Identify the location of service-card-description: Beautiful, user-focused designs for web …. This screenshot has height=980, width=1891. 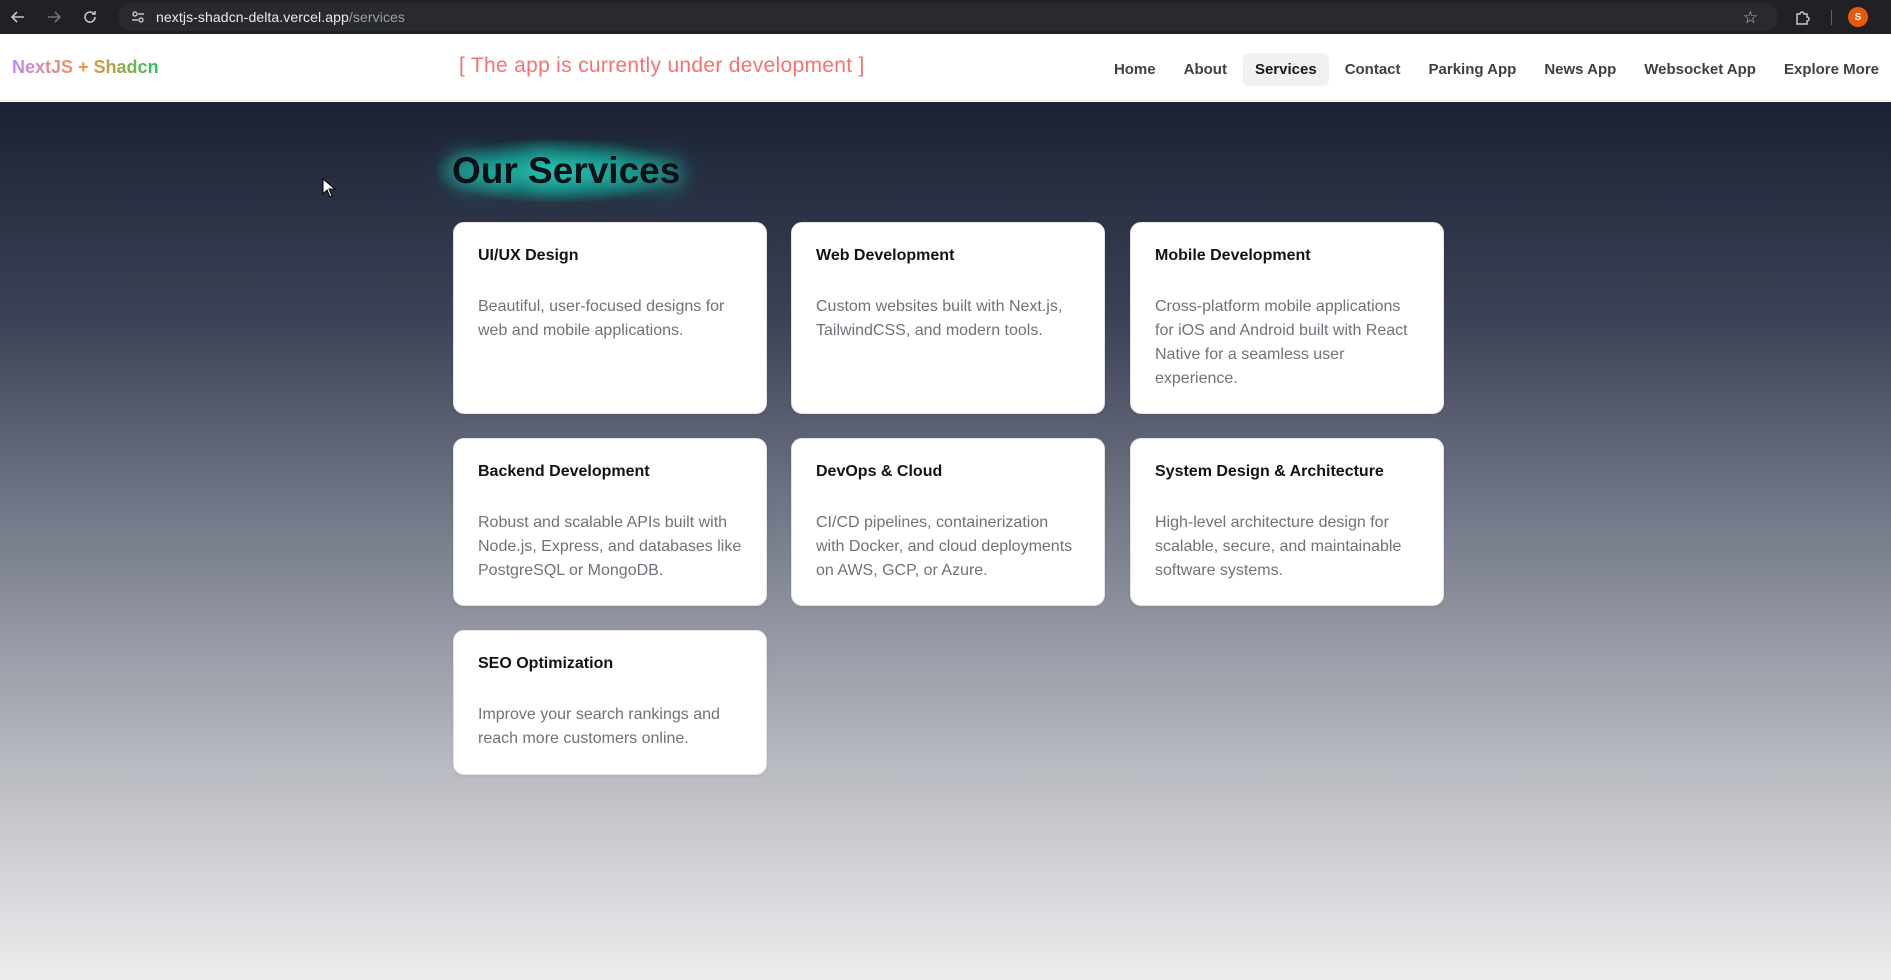
(601, 318).